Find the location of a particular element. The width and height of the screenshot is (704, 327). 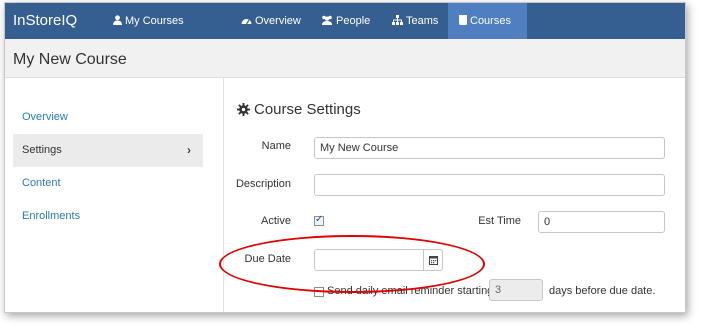

active-label: Active is located at coordinates (276, 221).